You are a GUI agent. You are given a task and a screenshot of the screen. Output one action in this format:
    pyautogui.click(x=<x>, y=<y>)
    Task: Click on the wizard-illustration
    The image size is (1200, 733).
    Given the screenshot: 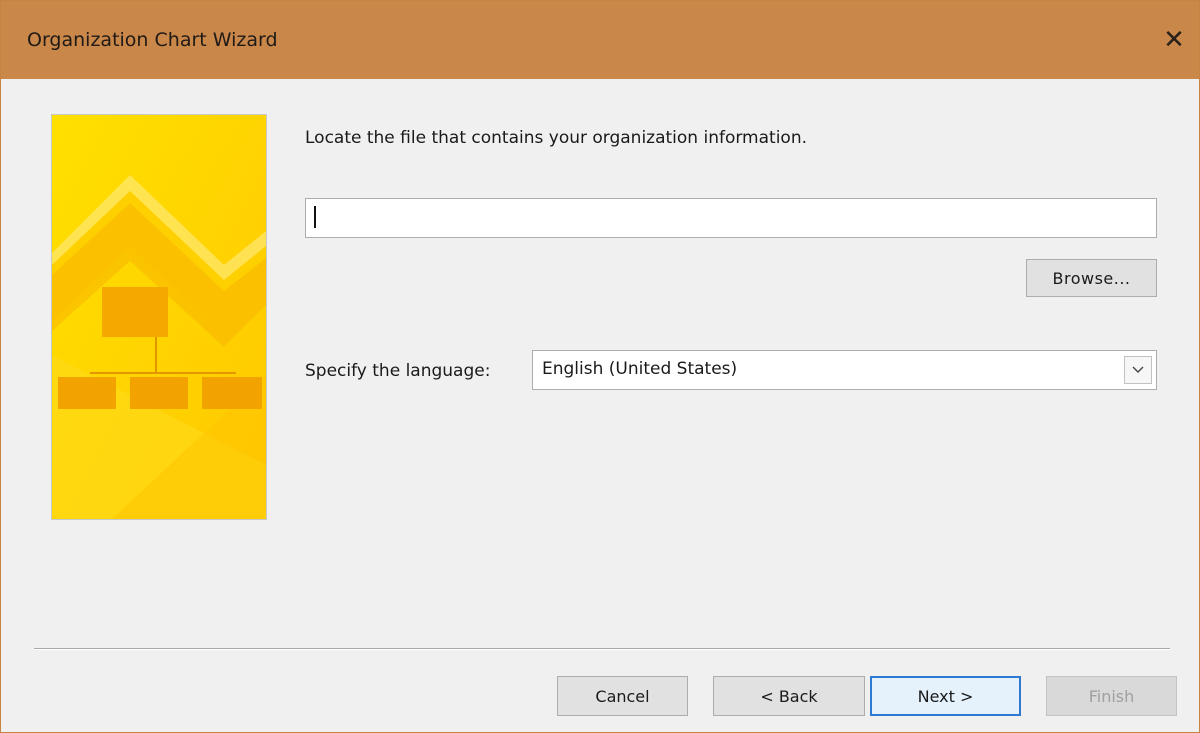 What is the action you would take?
    pyautogui.click(x=159, y=317)
    